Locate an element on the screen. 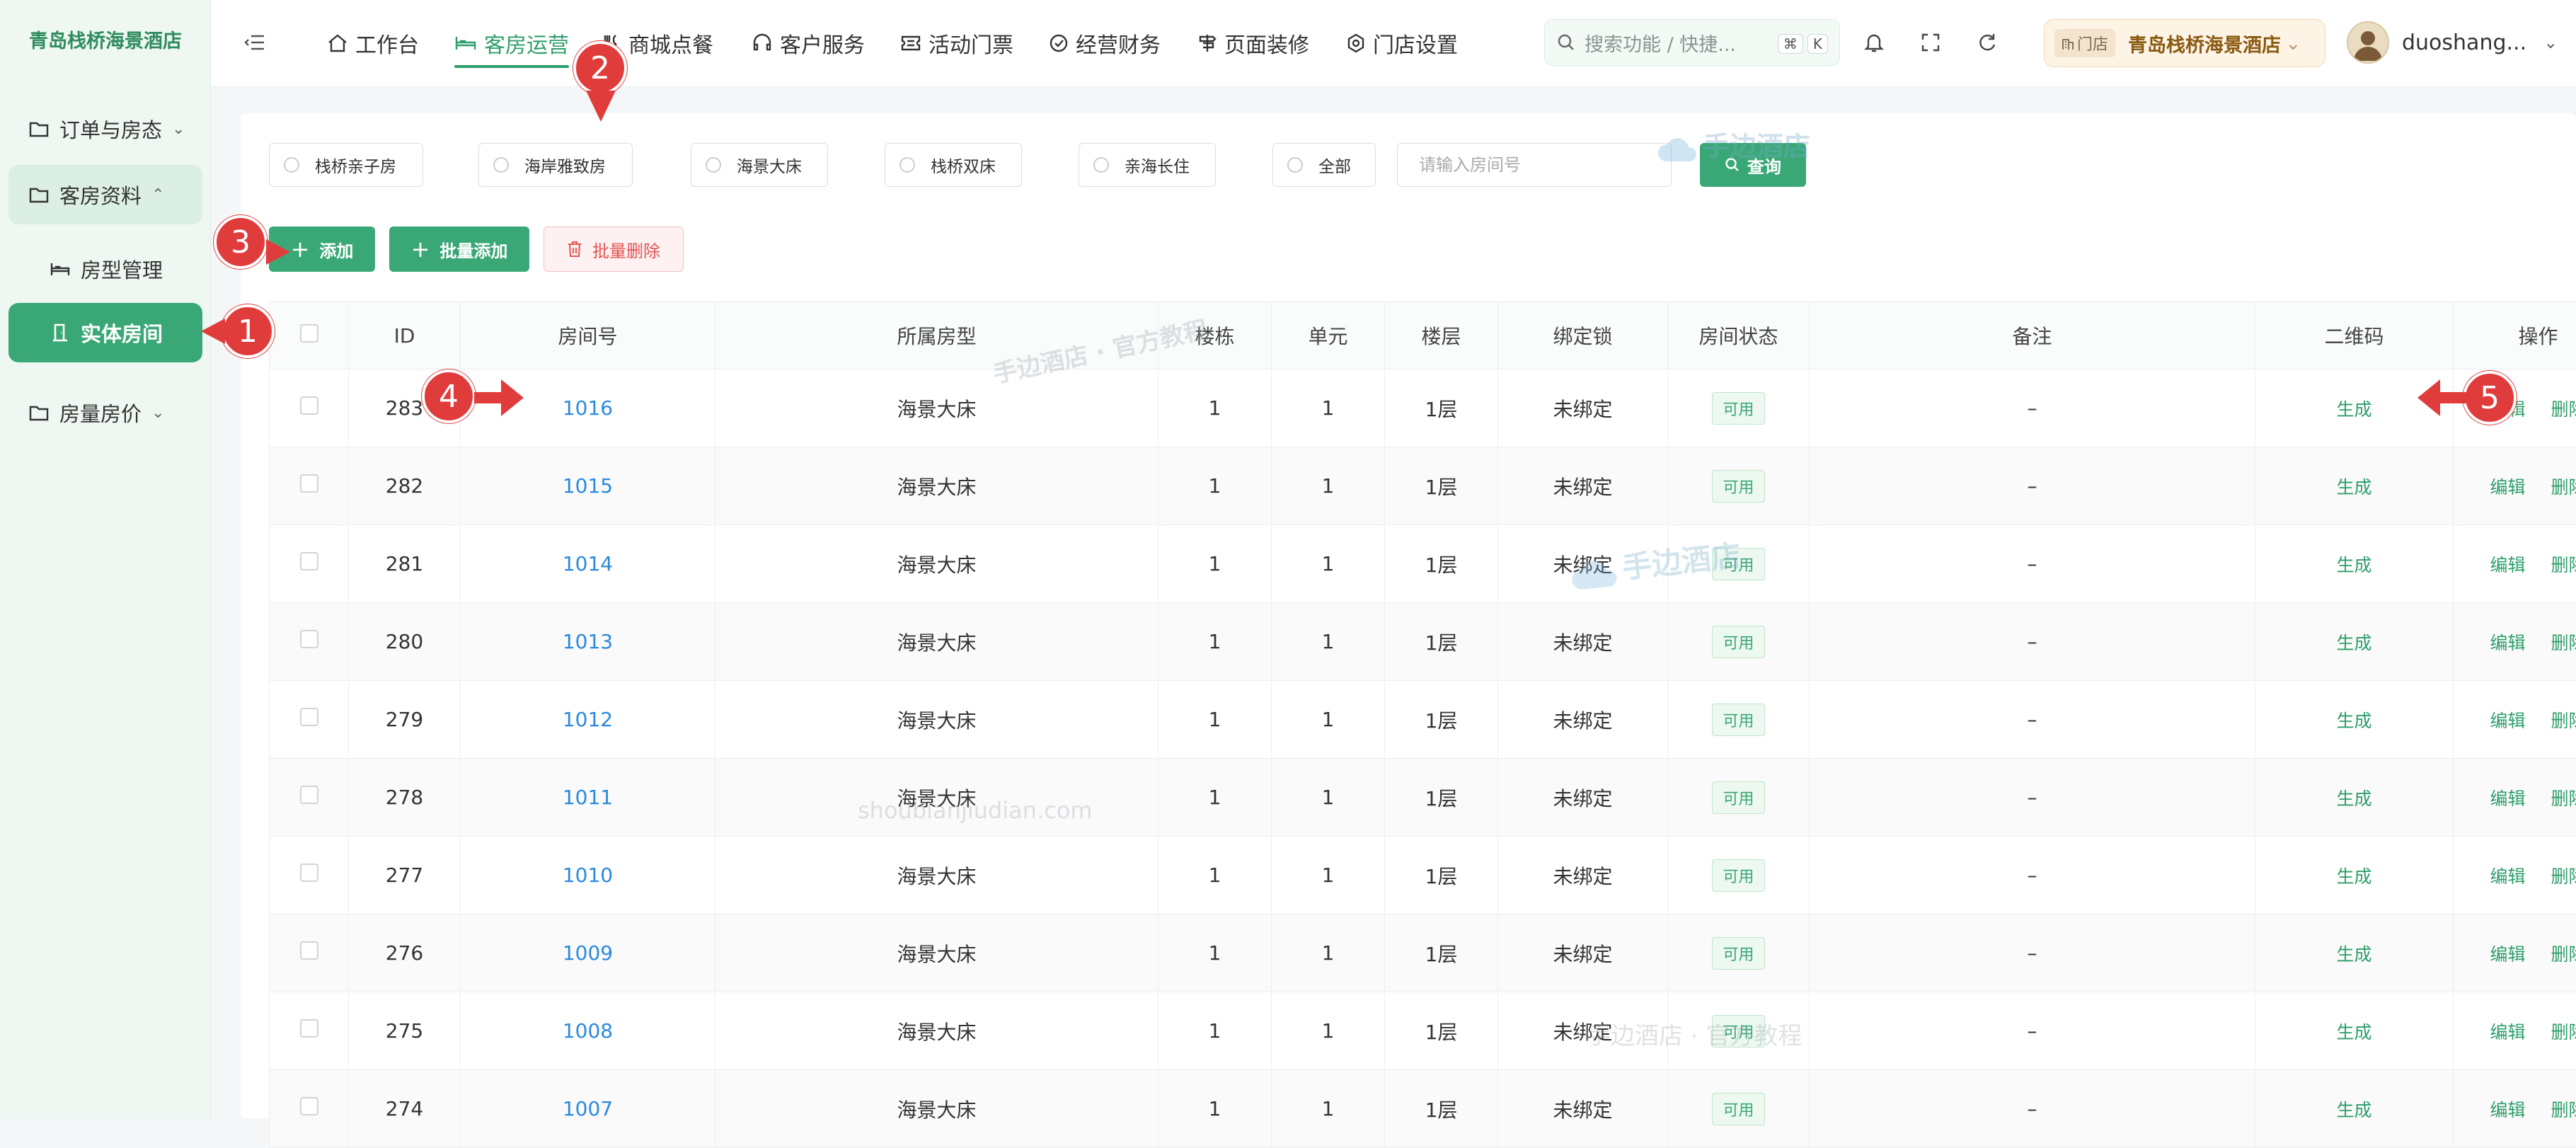 This screenshot has width=2576, height=1148. room-number-link: 1007 is located at coordinates (588, 1109).